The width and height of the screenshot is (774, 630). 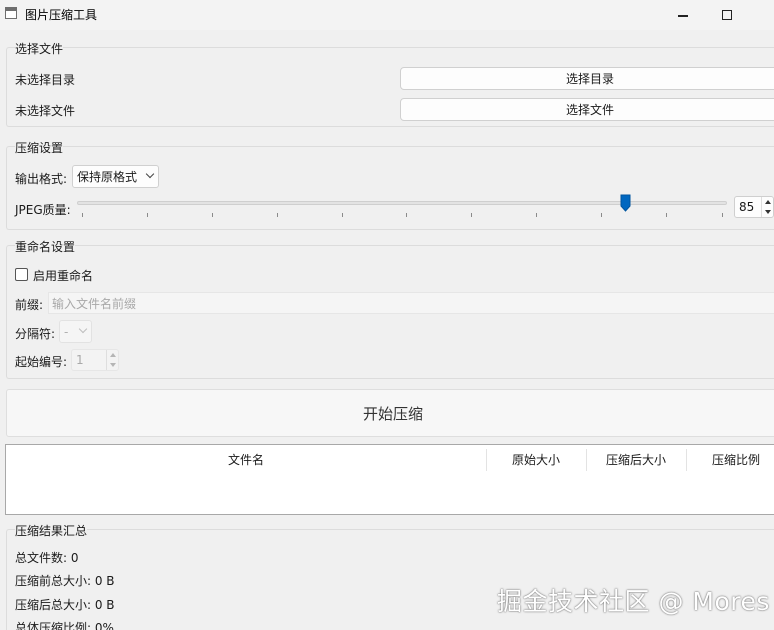 I want to click on format-label: 输出格式:, so click(x=41, y=179).